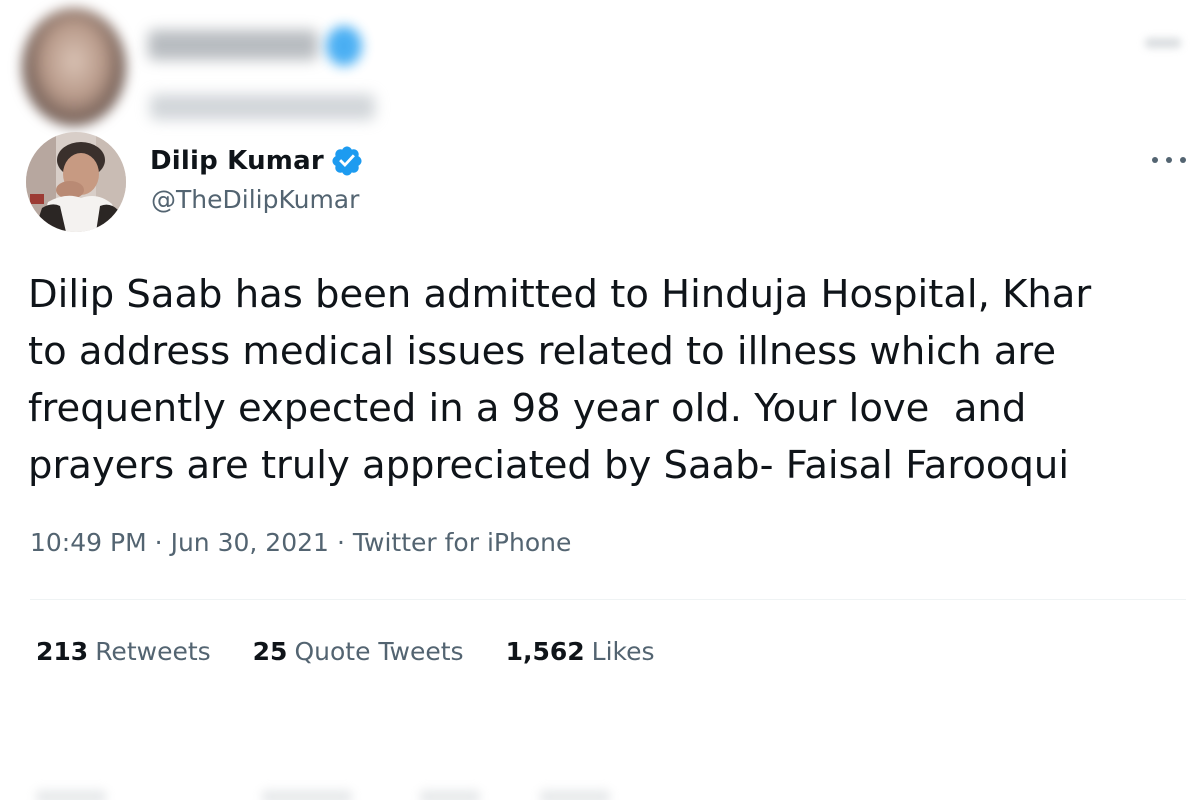 The width and height of the screenshot is (1200, 800). Describe the element at coordinates (153, 651) in the screenshot. I see `retweets-label: Retweets` at that location.